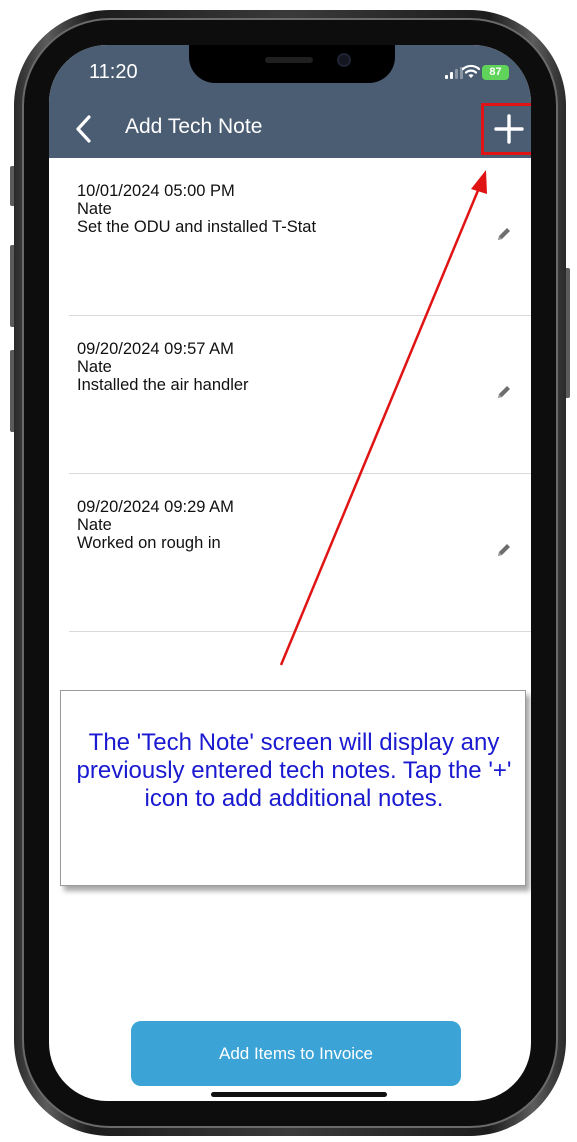 The width and height of the screenshot is (577, 1142). I want to click on note-datetime: 09/20/2024 09:57 AM, so click(155, 349).